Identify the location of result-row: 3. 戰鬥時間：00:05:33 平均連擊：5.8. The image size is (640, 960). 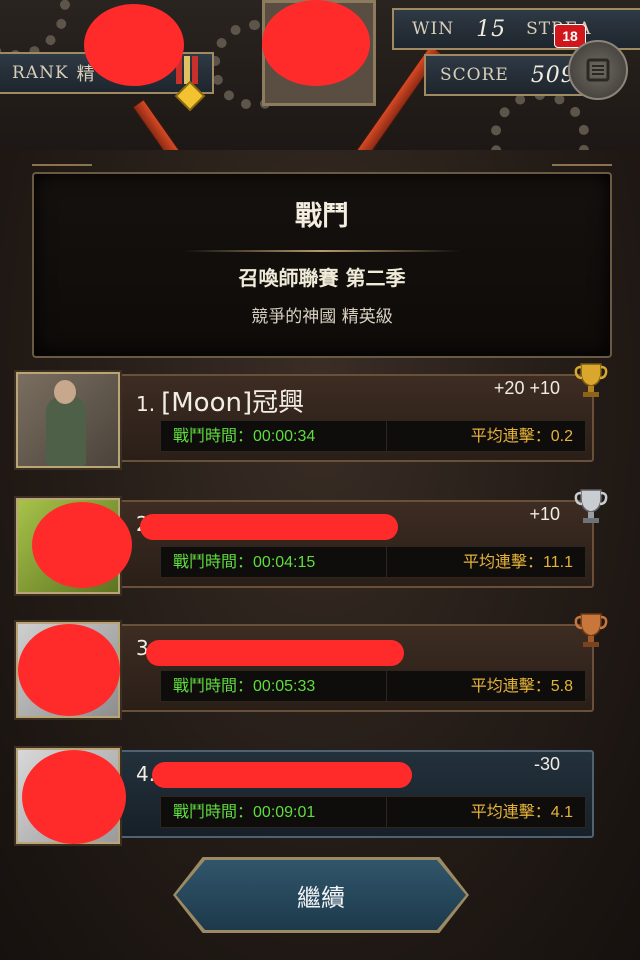
(310, 665).